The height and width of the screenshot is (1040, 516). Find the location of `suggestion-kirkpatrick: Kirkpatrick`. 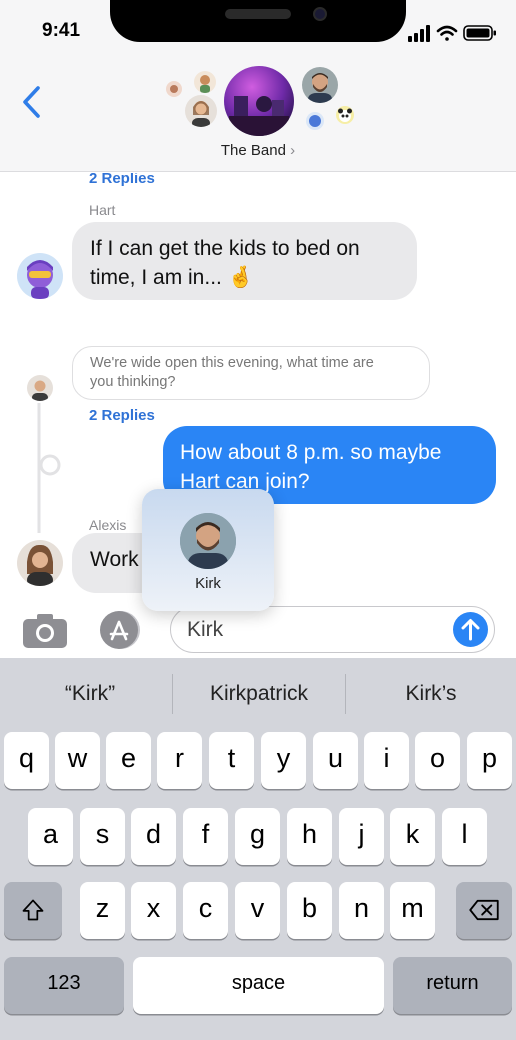

suggestion-kirkpatrick: Kirkpatrick is located at coordinates (259, 694).